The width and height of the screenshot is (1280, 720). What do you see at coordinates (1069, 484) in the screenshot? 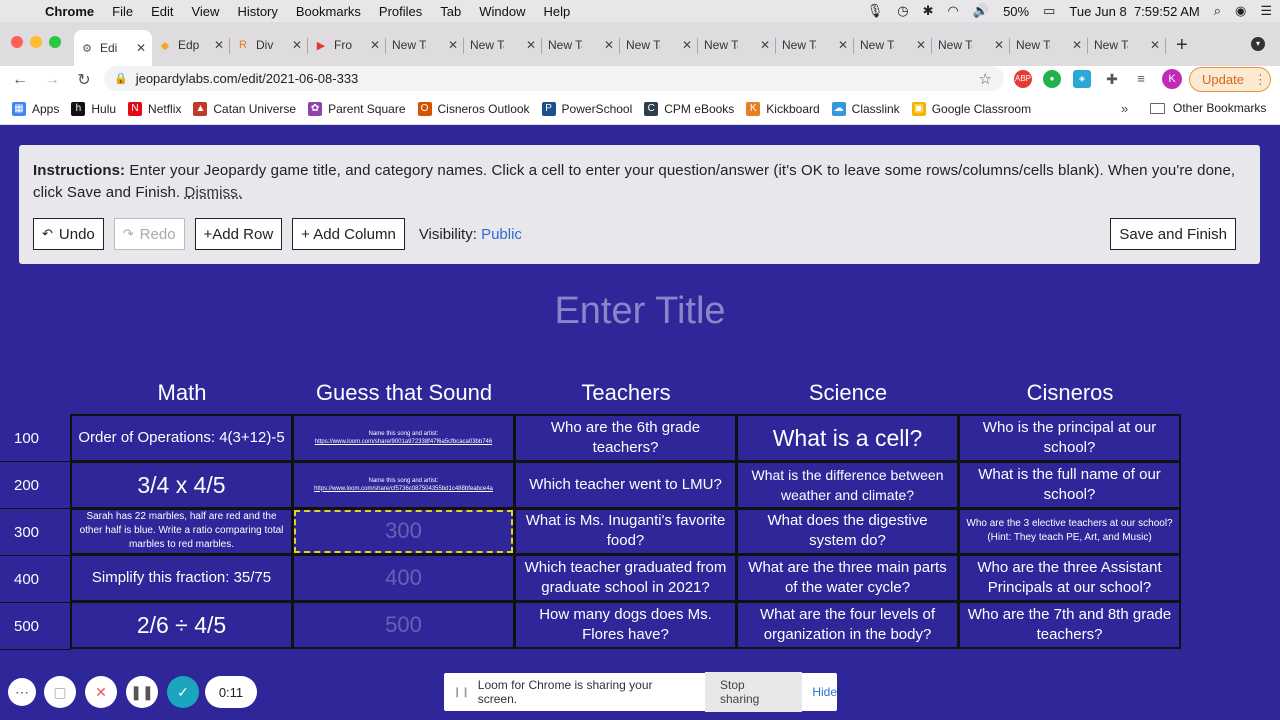
I see `board-cell: What is the full name of our school?` at bounding box center [1069, 484].